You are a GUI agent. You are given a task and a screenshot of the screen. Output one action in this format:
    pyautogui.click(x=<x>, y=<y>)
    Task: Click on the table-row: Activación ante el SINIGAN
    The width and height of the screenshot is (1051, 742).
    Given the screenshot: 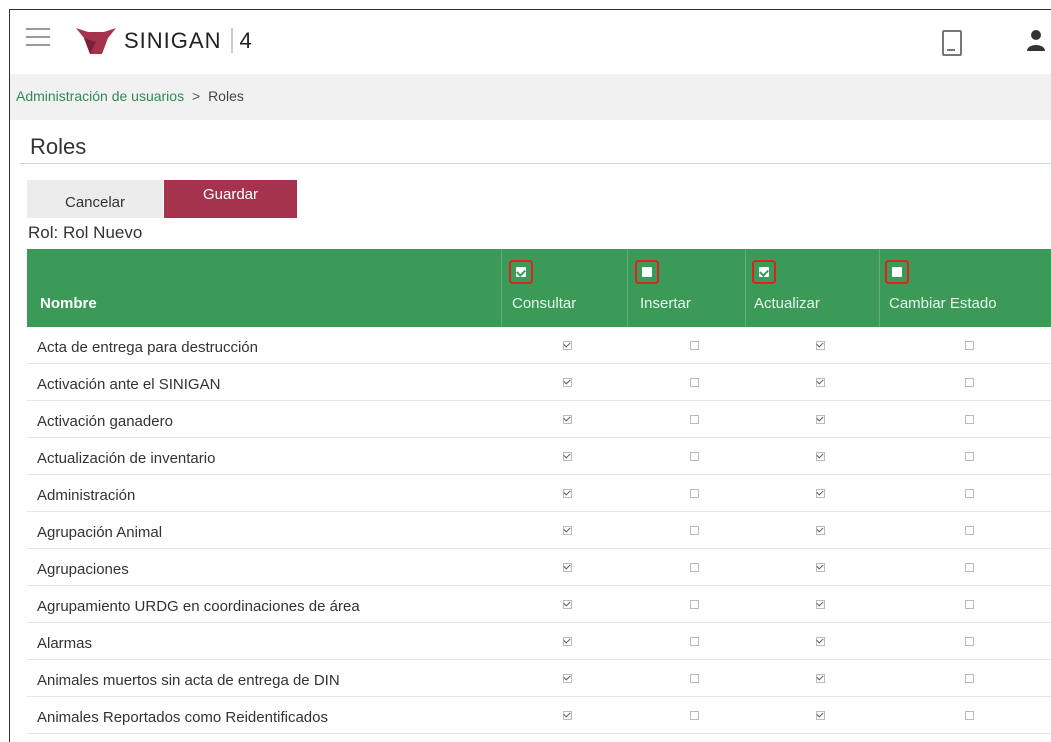 What is the action you would take?
    pyautogui.click(x=539, y=382)
    